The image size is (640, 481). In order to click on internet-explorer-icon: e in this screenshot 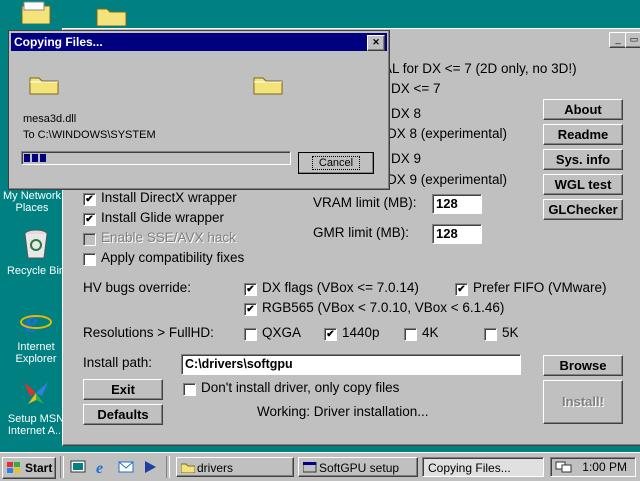, I will do `click(36, 321)`.